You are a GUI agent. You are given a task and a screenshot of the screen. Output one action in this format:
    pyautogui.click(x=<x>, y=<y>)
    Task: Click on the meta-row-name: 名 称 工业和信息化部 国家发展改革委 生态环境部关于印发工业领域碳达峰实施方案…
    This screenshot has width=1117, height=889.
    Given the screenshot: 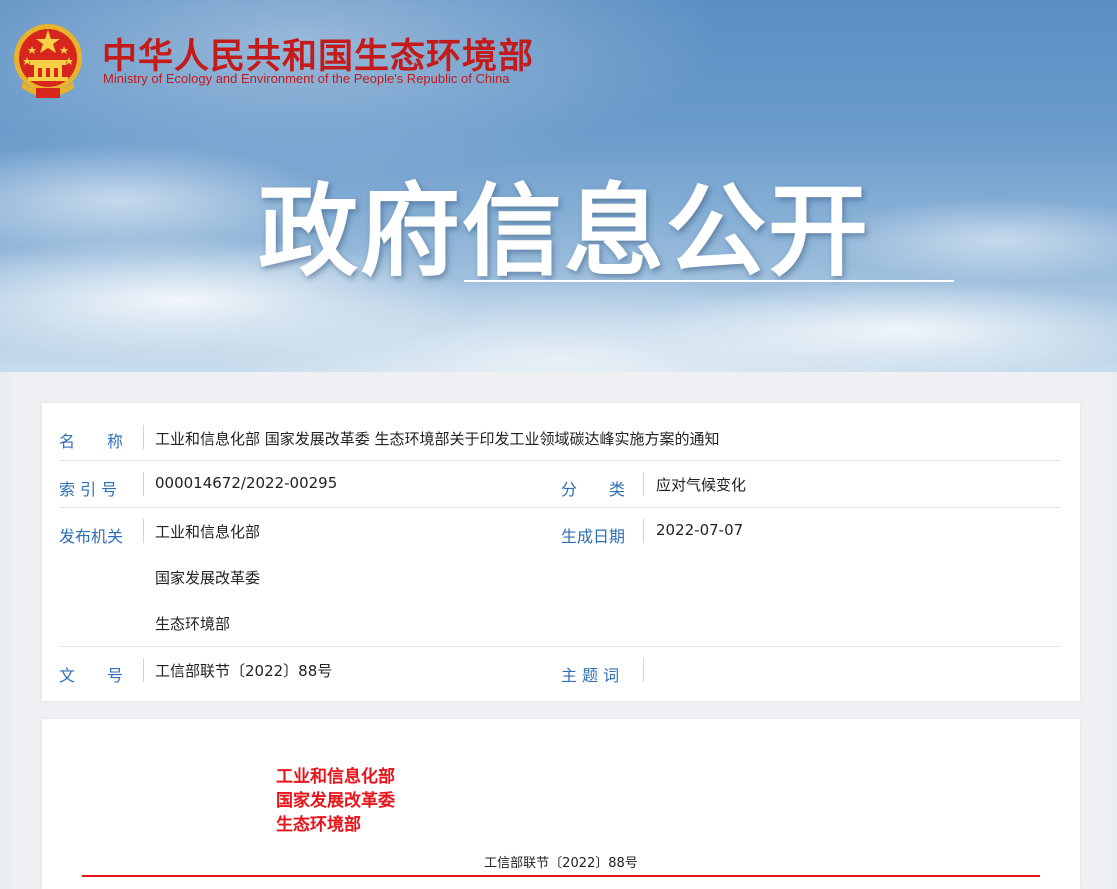 What is the action you would take?
    pyautogui.click(x=560, y=437)
    